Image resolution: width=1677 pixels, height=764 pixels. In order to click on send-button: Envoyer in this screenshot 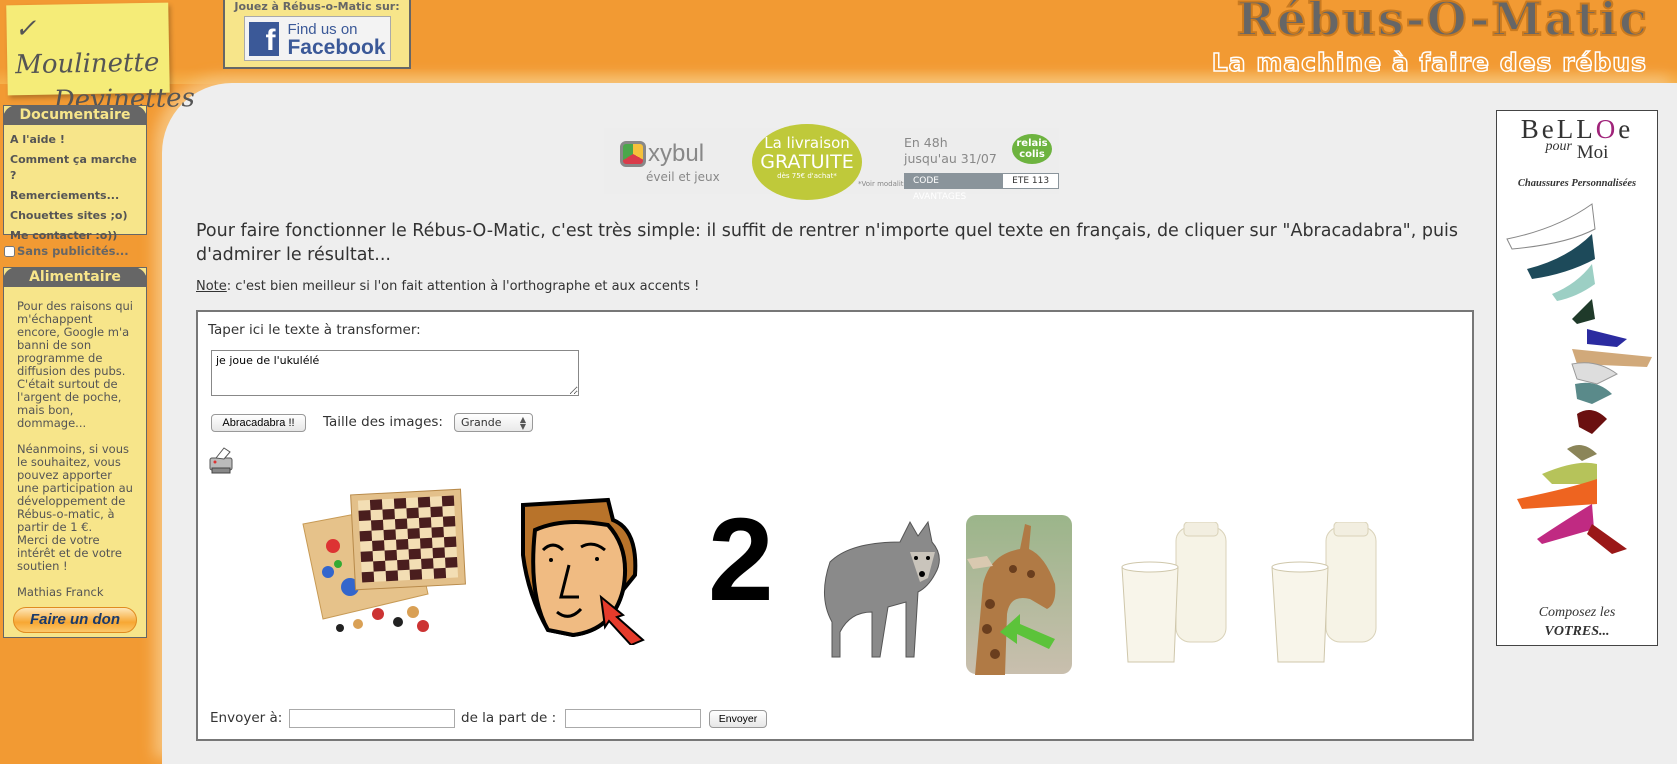, I will do `click(738, 719)`.